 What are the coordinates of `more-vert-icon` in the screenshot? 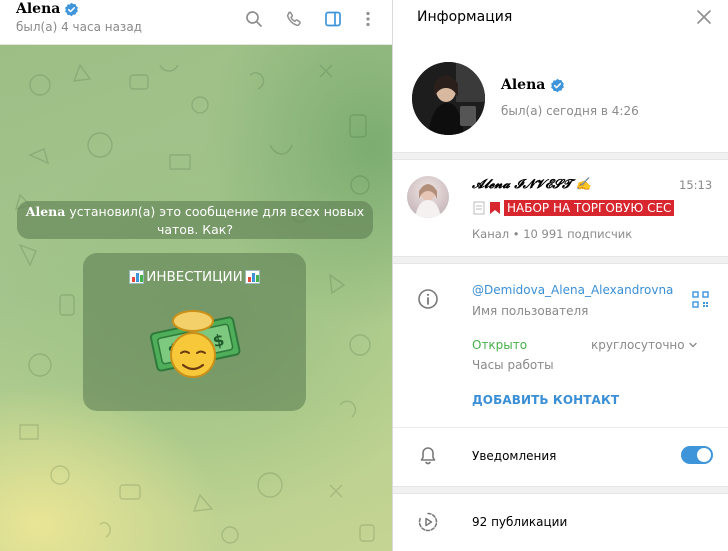 It's located at (368, 19).